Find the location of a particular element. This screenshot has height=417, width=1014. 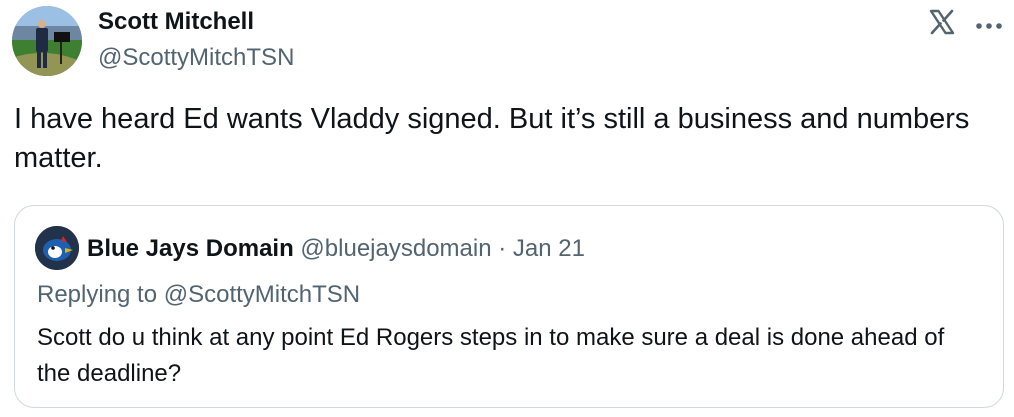

quote-avatar is located at coordinates (57, 248).